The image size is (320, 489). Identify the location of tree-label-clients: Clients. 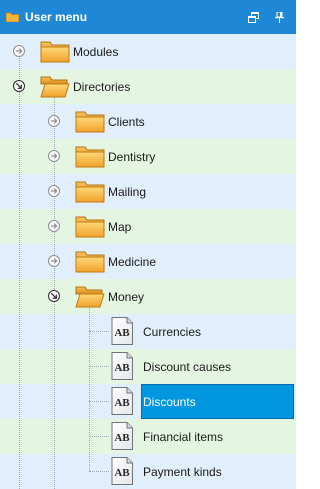
(126, 122).